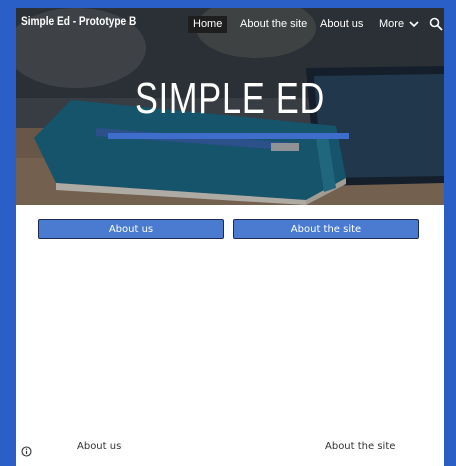 The image size is (456, 466). Describe the element at coordinates (131, 229) in the screenshot. I see `about-us-button: About us` at that location.